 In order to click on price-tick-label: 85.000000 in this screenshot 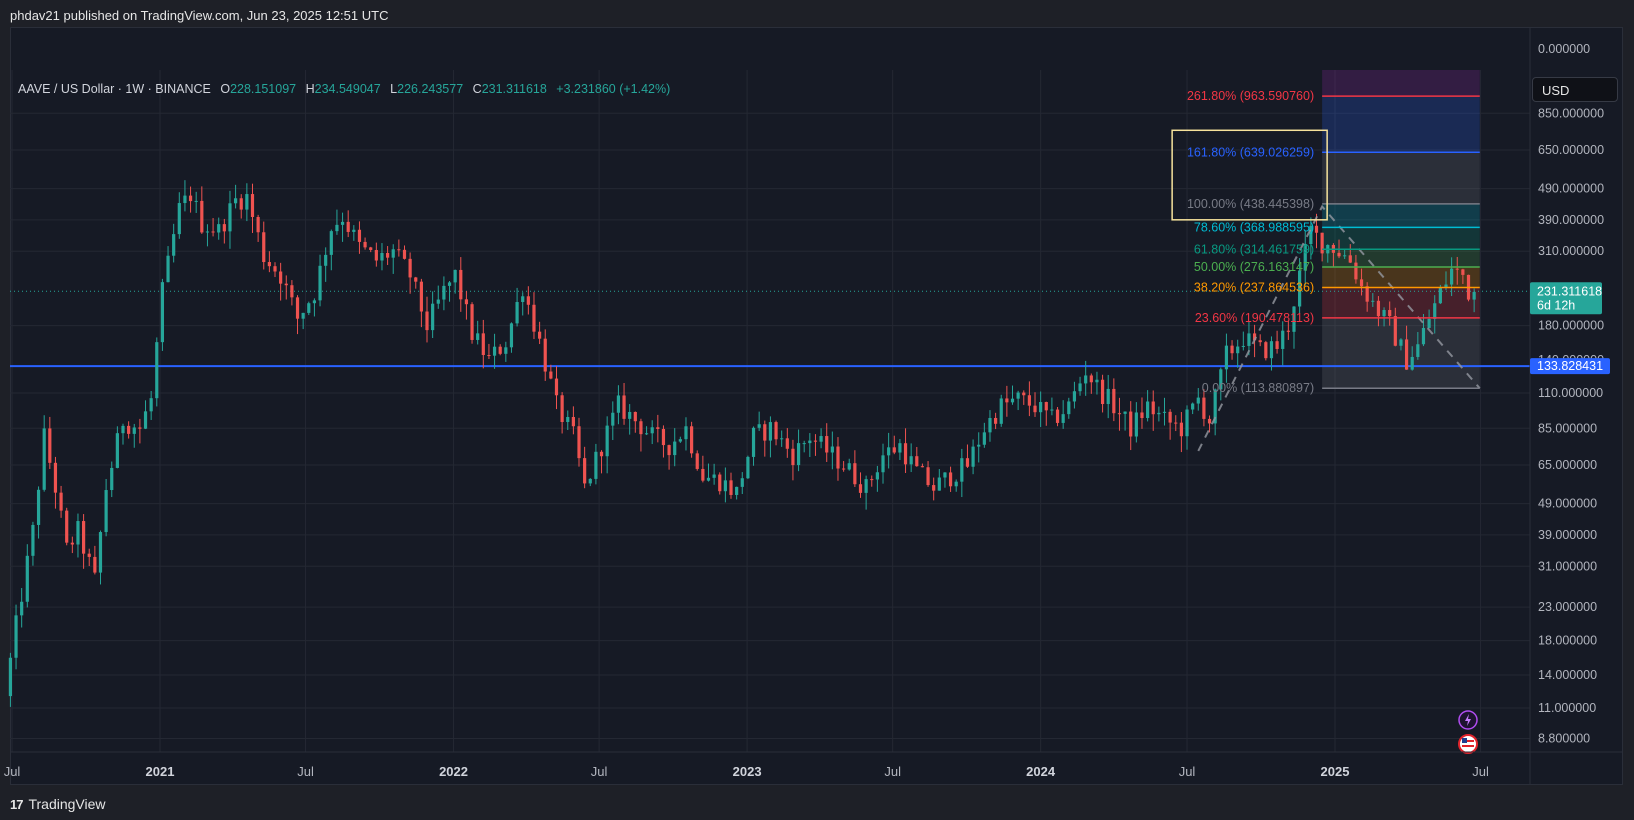, I will do `click(1567, 428)`.